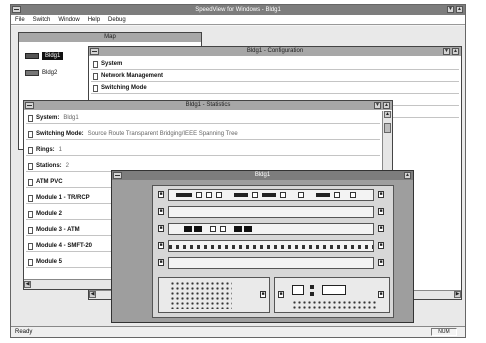  I want to click on status-text: Ready, so click(24, 332).